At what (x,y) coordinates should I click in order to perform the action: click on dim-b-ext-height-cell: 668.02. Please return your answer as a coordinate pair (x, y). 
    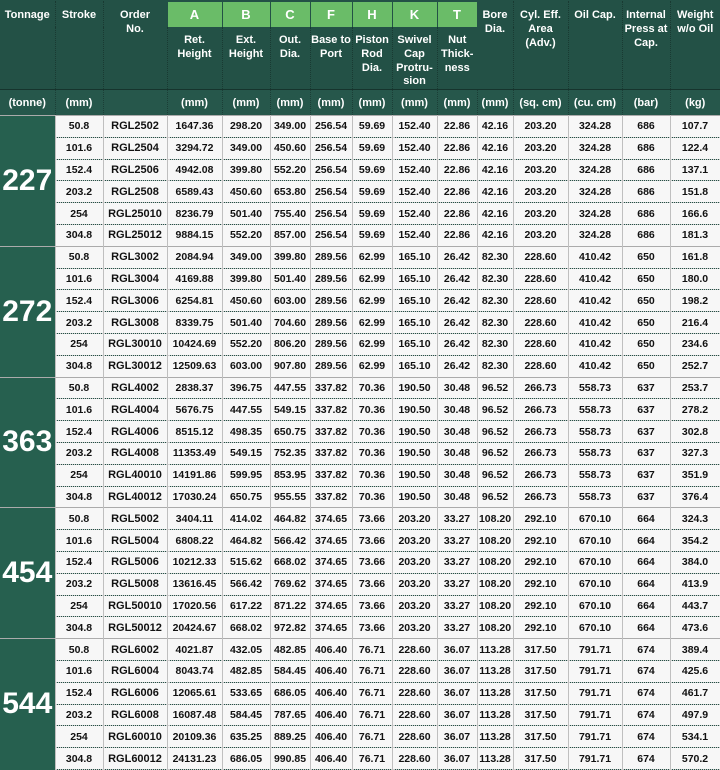
    Looking at the image, I should click on (246, 628).